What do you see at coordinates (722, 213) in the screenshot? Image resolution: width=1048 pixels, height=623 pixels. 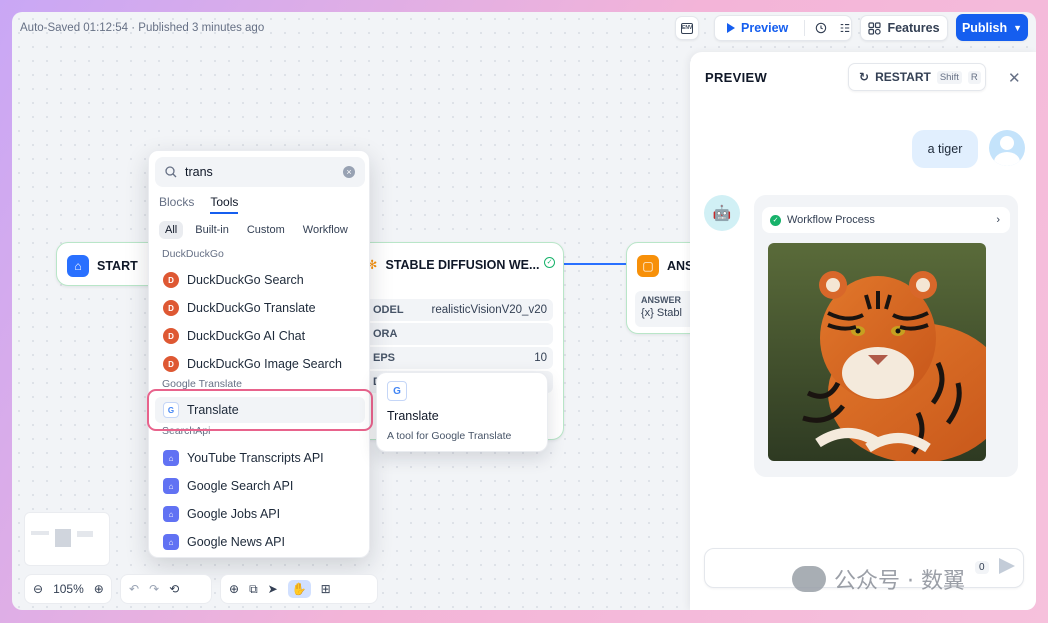 I see `bot-avatar: 🤖` at bounding box center [722, 213].